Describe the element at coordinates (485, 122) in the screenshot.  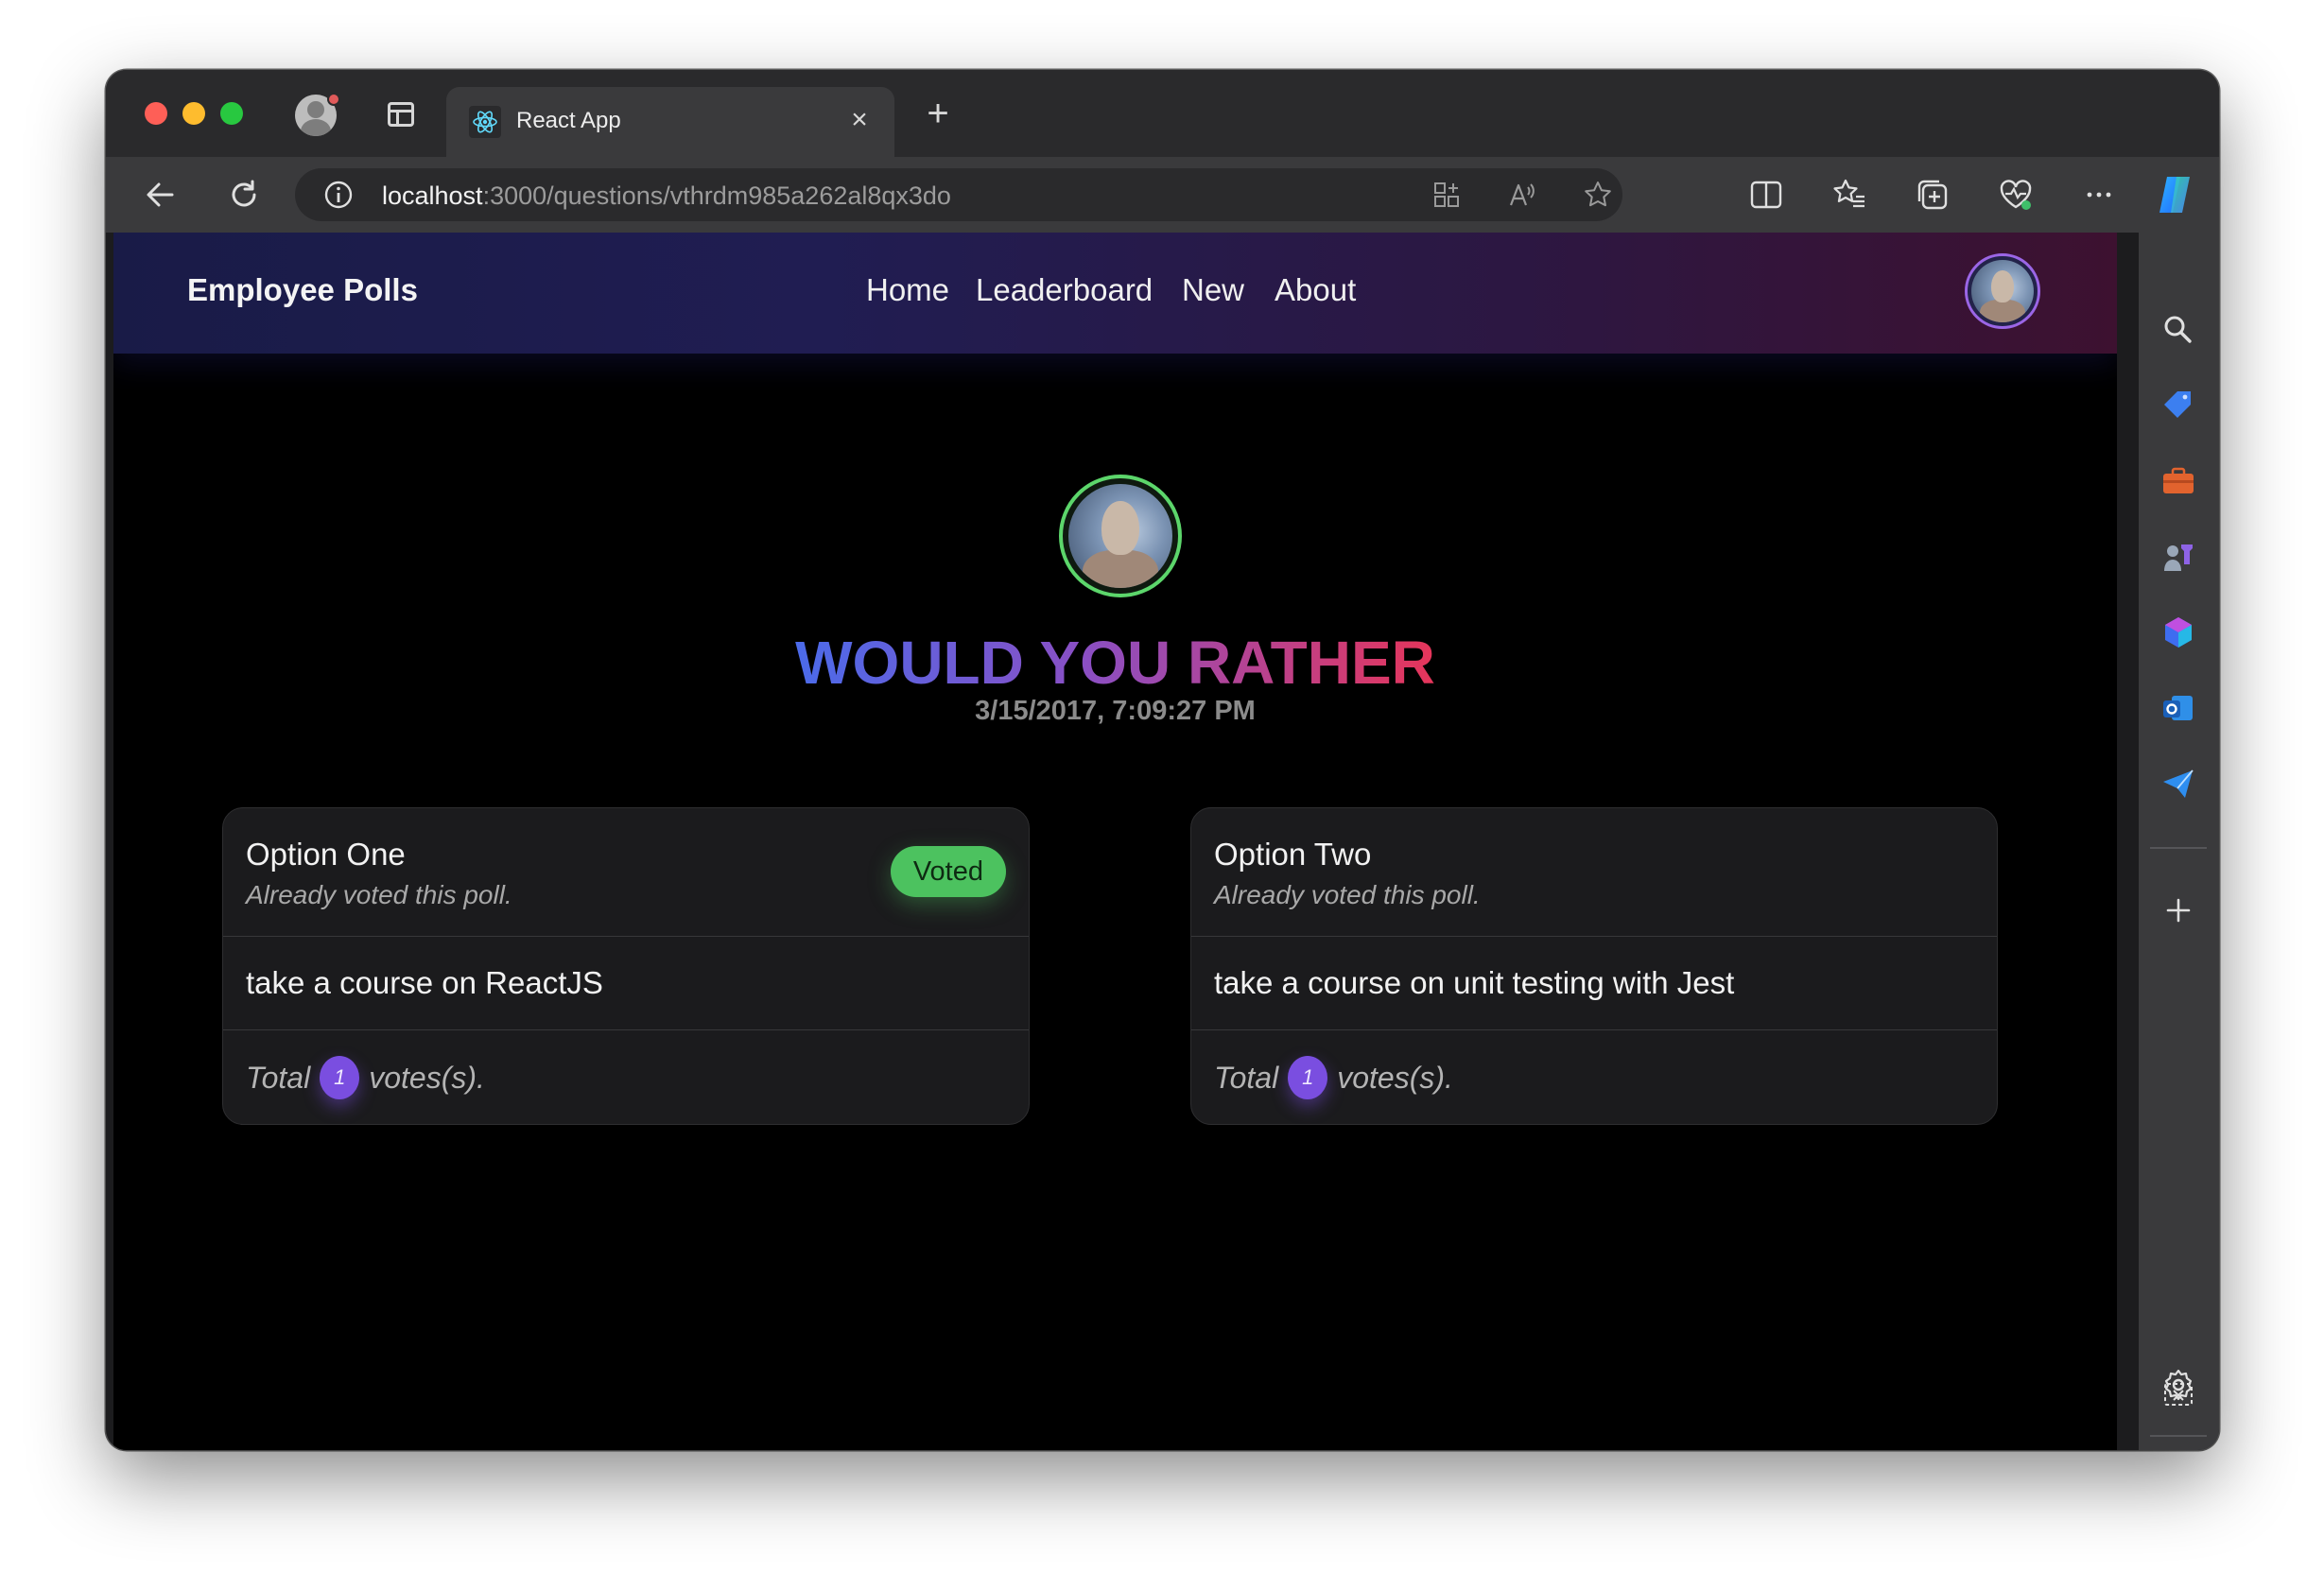
I see `react-icon` at that location.